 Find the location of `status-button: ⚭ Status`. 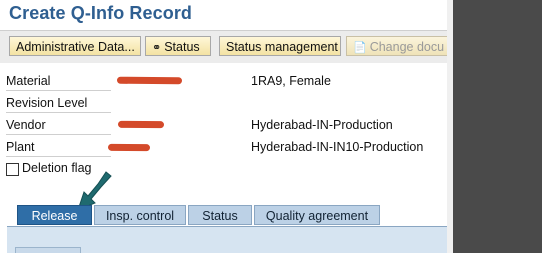

status-button: ⚭ Status is located at coordinates (178, 46).